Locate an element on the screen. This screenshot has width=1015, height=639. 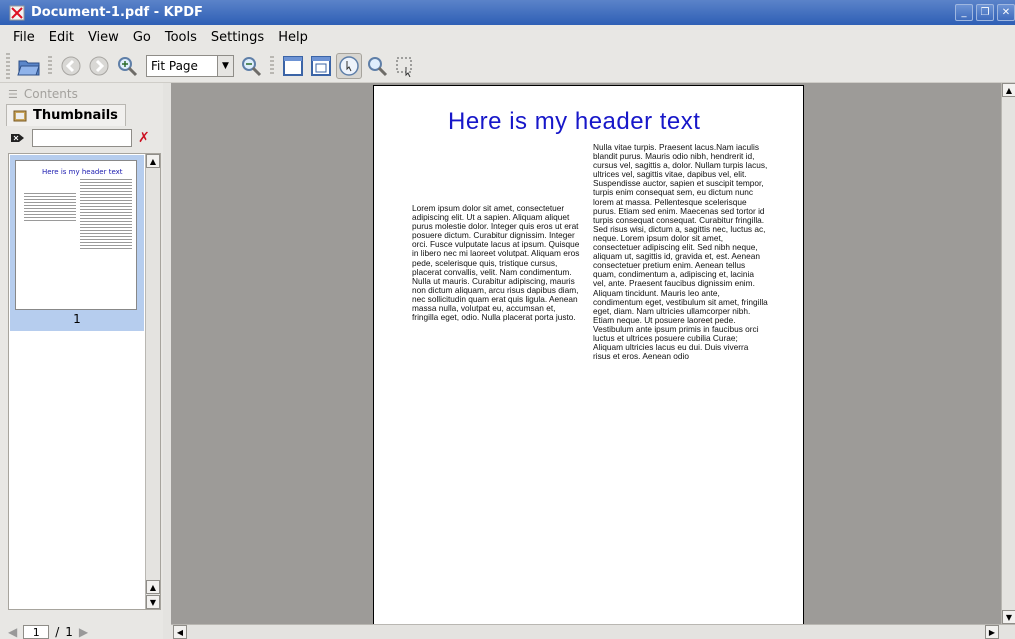
scroll-up-button: ▲ is located at coordinates (153, 161).